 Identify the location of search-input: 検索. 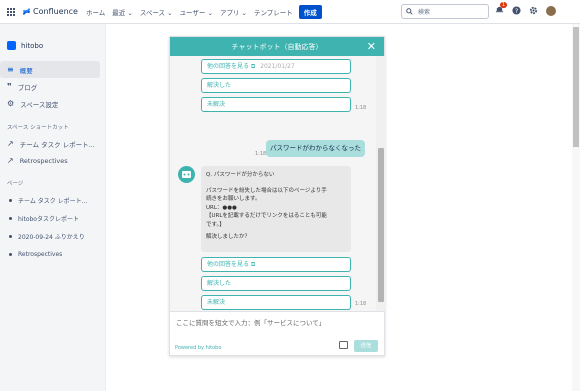
(445, 11).